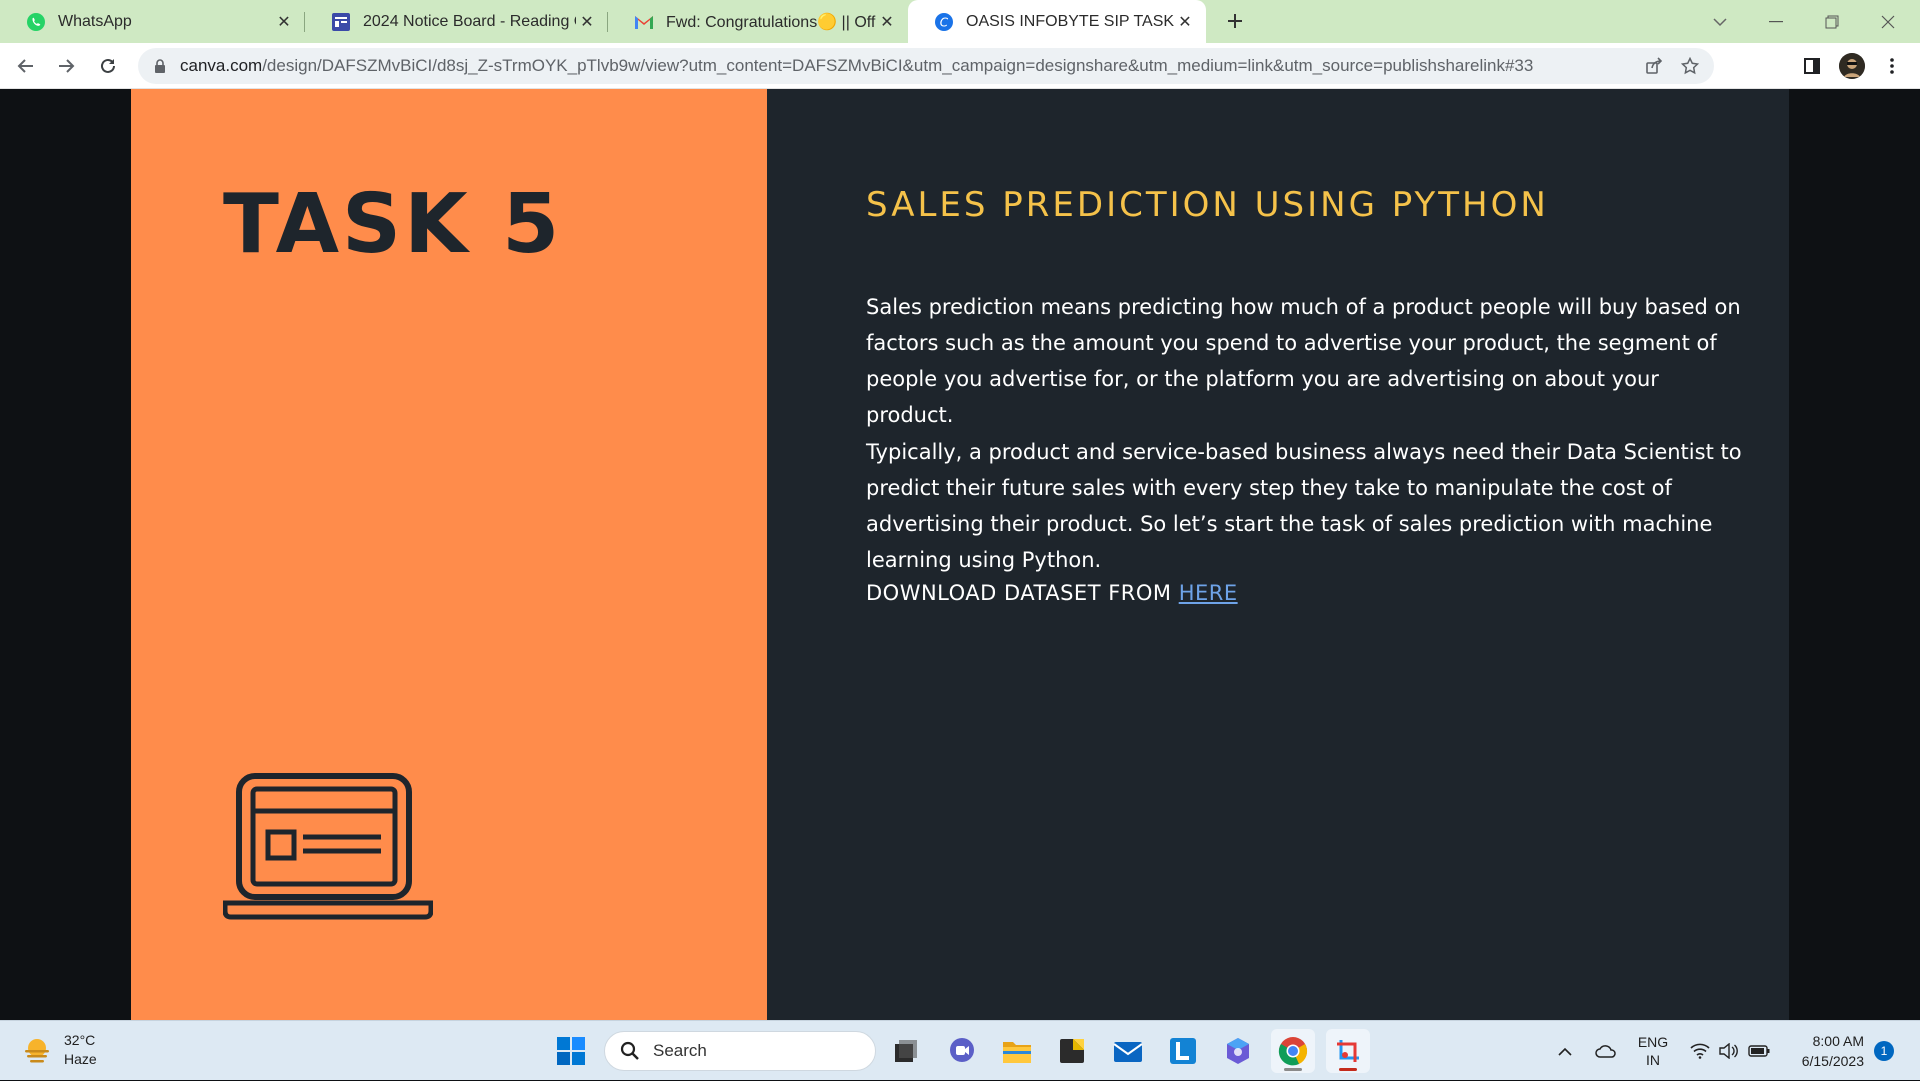  What do you see at coordinates (1348, 1051) in the screenshot?
I see `snipping-tool-icon` at bounding box center [1348, 1051].